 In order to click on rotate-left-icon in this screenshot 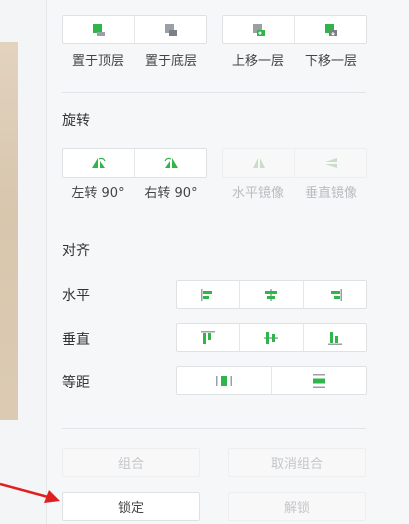, I will do `click(98, 162)`.